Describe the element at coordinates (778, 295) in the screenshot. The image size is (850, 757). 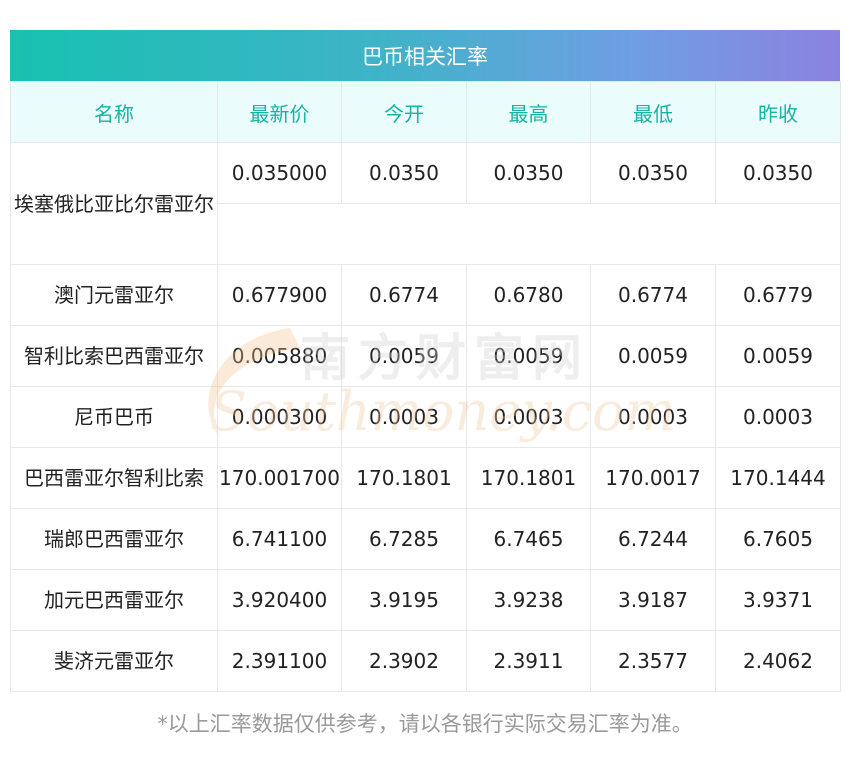
I see `prev-close-cell: 0.6779` at that location.